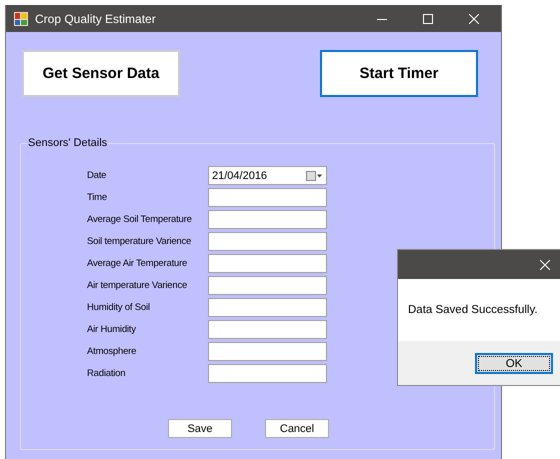  What do you see at coordinates (95, 19) in the screenshot?
I see `window-title: Crop Quality Estimater` at bounding box center [95, 19].